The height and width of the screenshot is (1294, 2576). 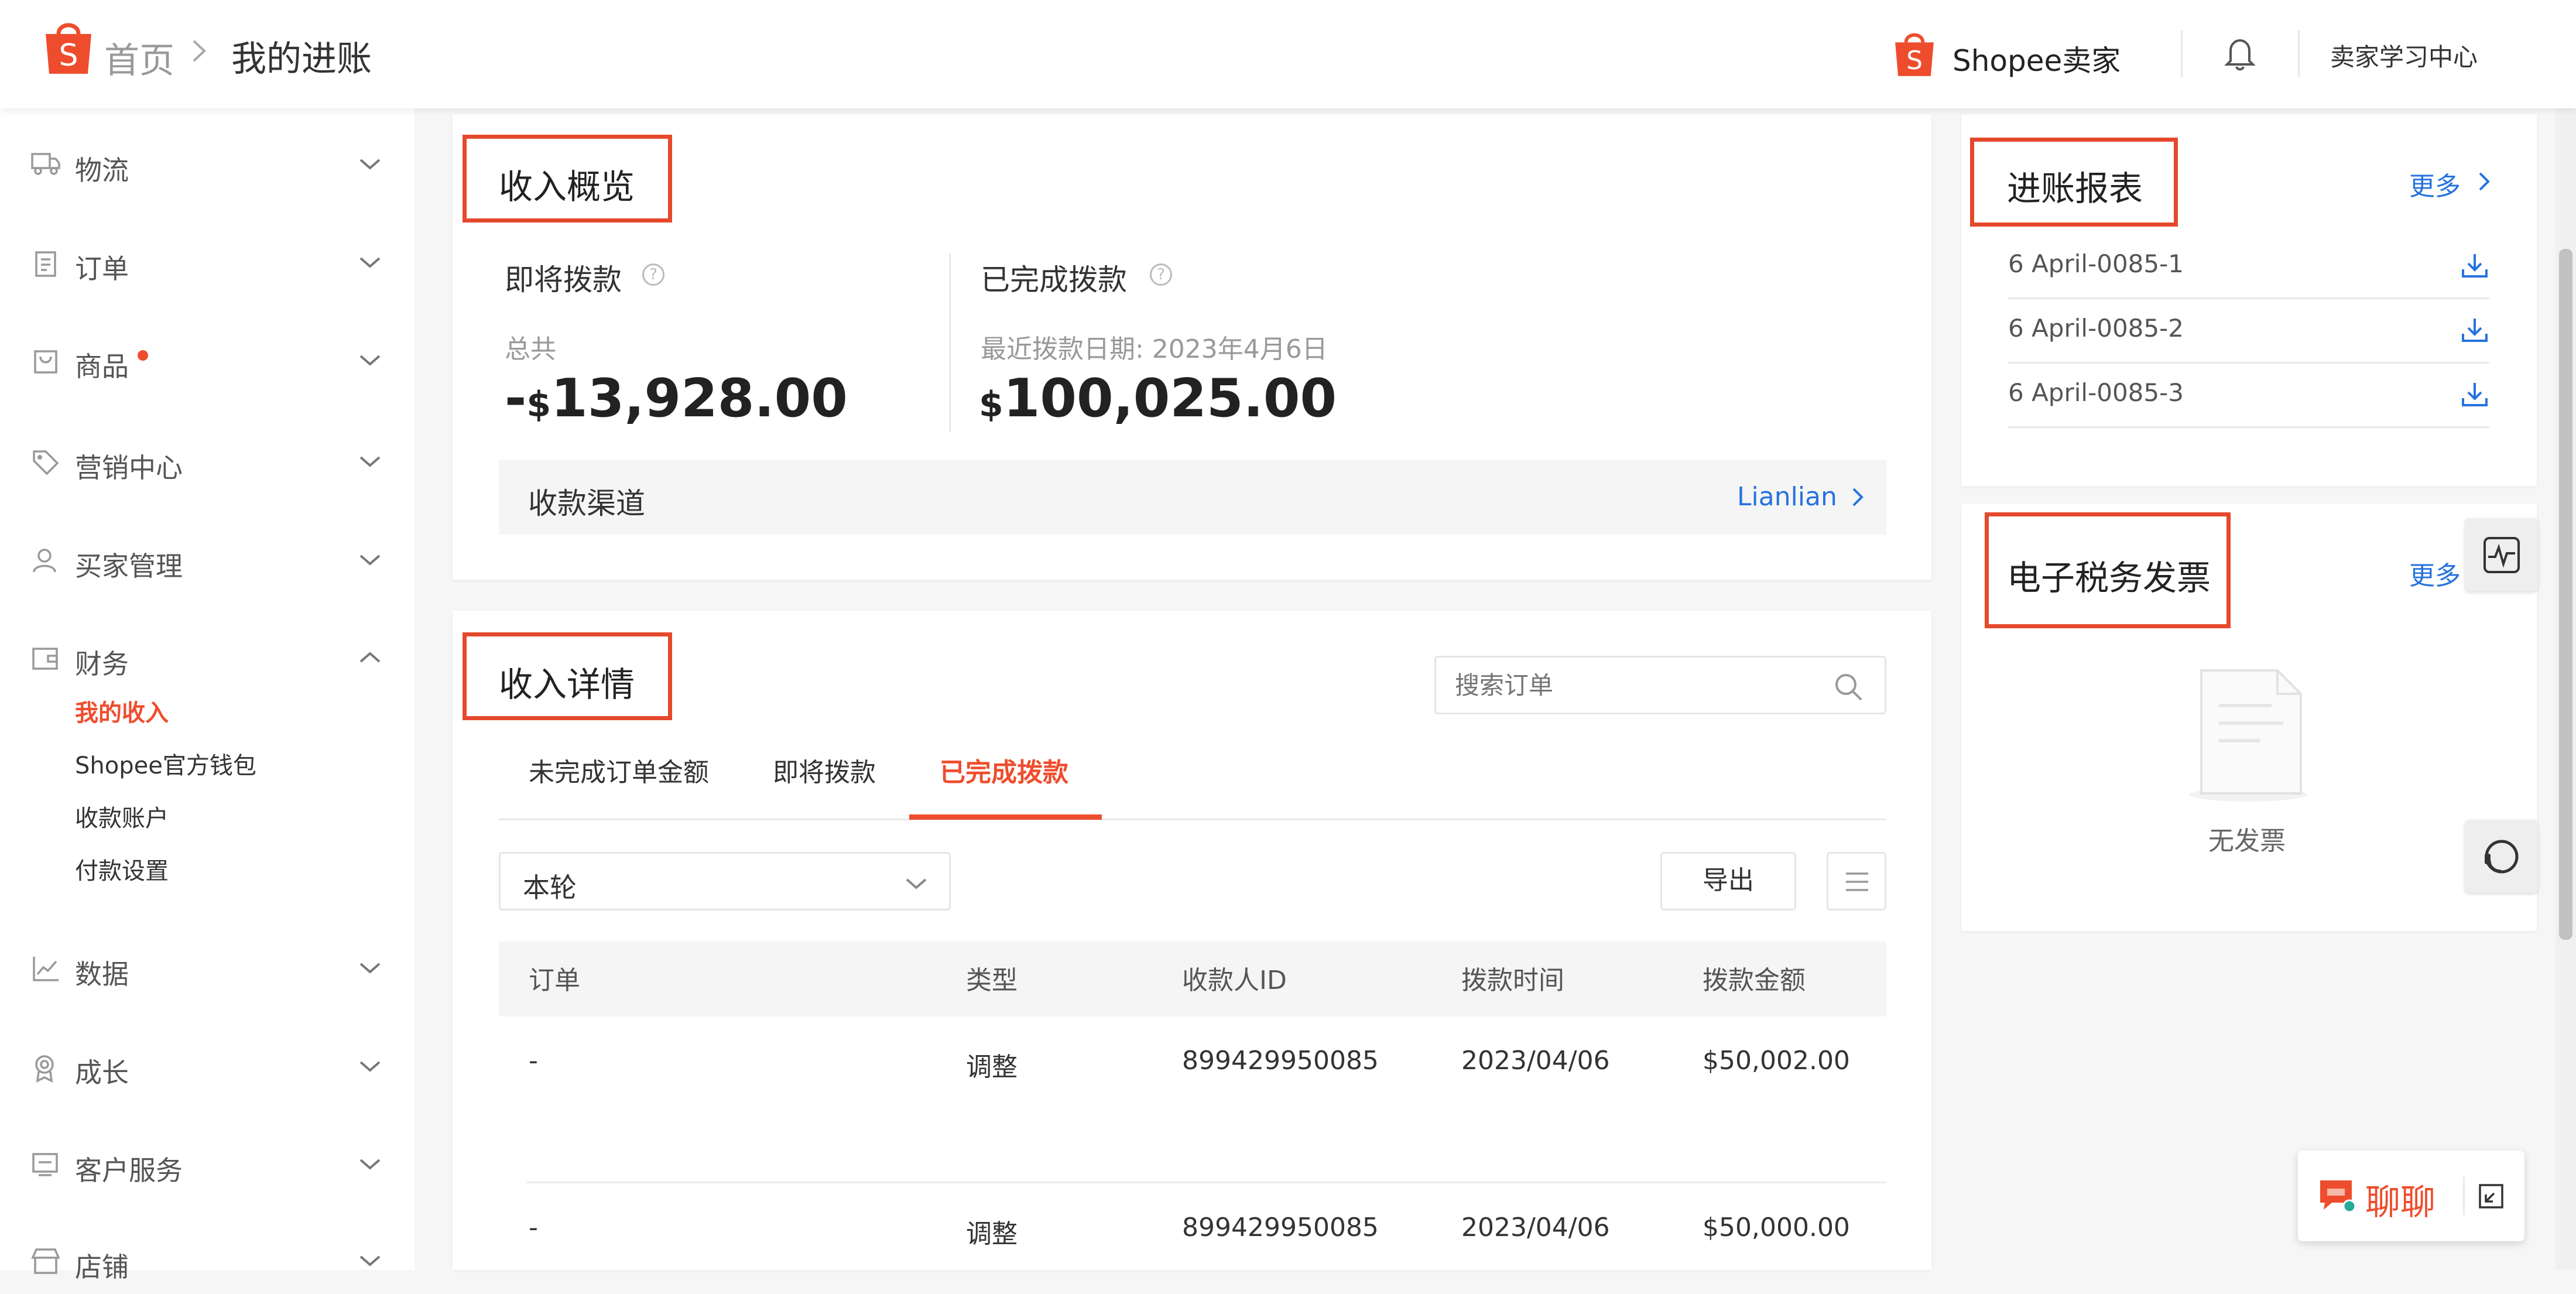 What do you see at coordinates (165, 764) in the screenshot?
I see `sidebar-subitem-wallet: Shopee官方钱包` at bounding box center [165, 764].